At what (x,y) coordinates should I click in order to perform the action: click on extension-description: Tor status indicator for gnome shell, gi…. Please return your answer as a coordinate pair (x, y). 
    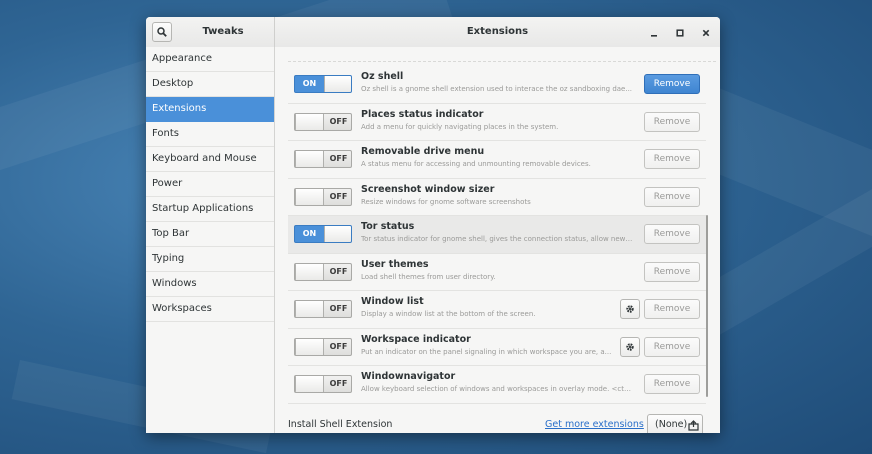
    Looking at the image, I should click on (497, 239).